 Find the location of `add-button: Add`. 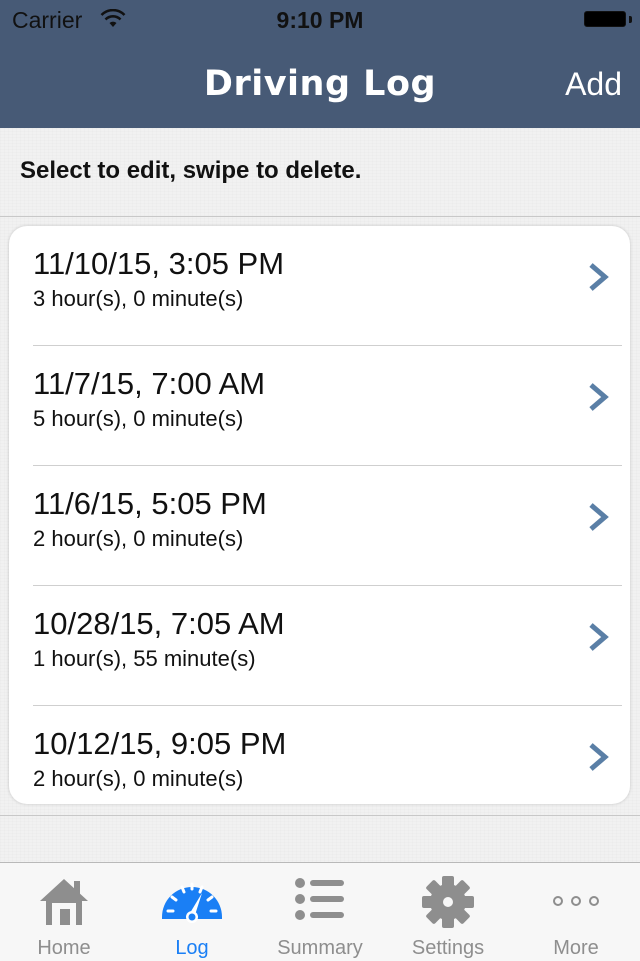

add-button: Add is located at coordinates (593, 84).